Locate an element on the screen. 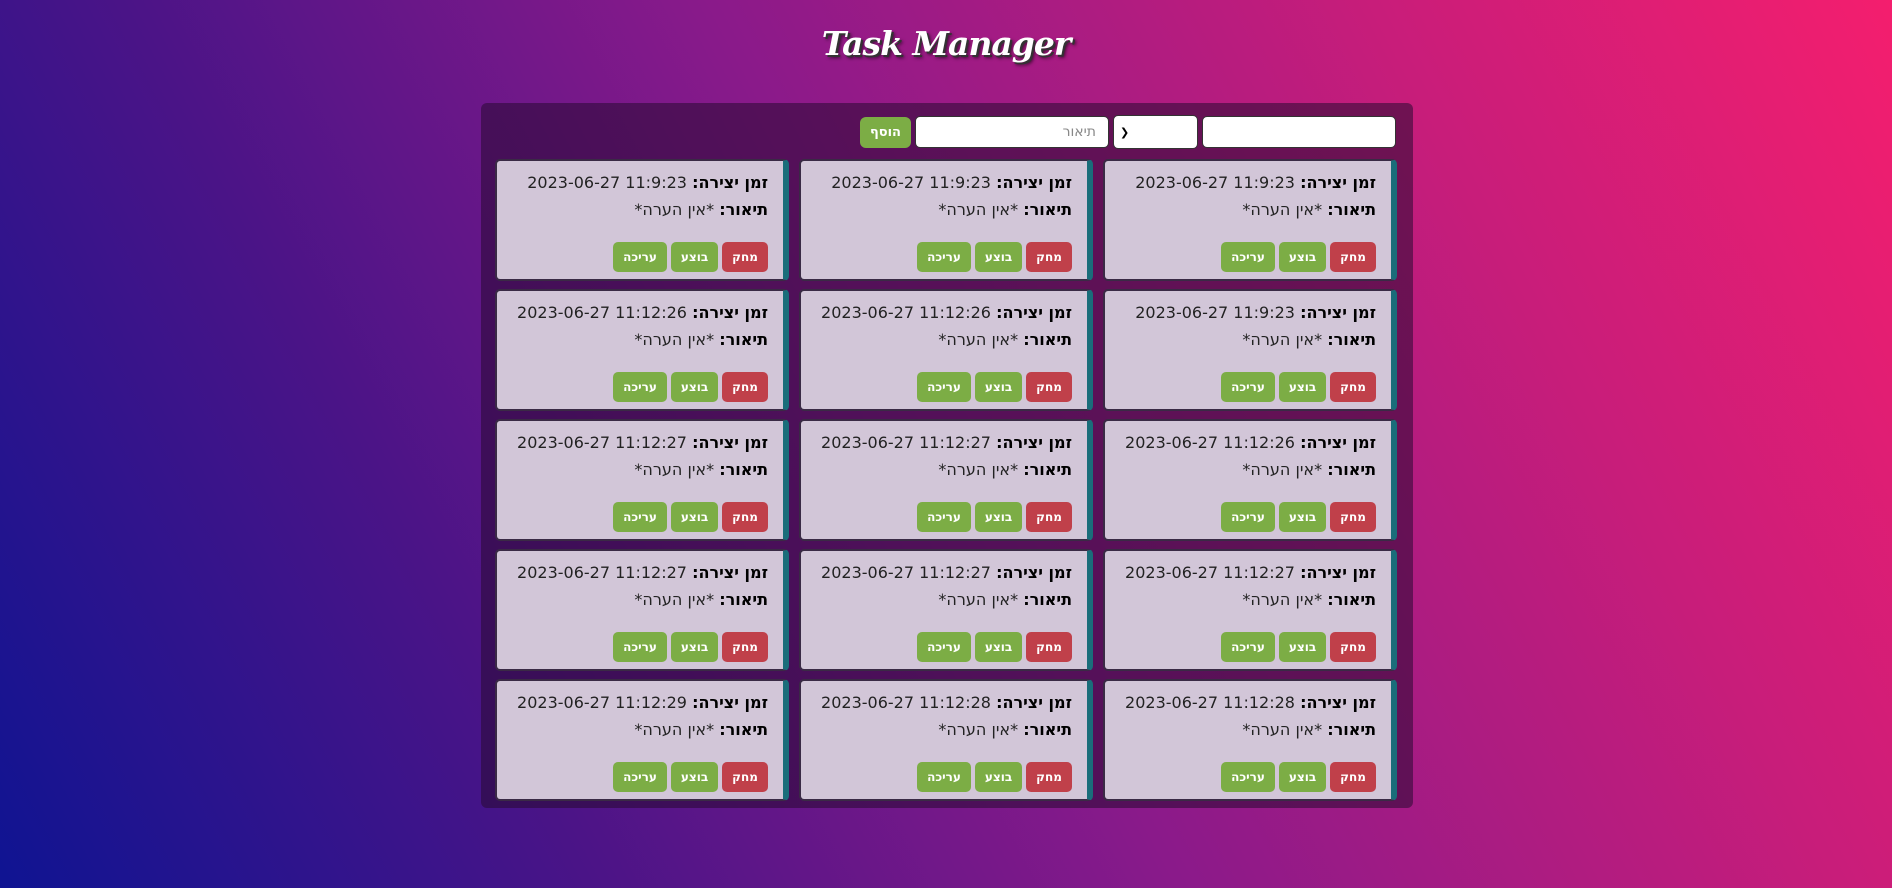 The width and height of the screenshot is (1892, 888). add-task-button: הוסף is located at coordinates (885, 132).